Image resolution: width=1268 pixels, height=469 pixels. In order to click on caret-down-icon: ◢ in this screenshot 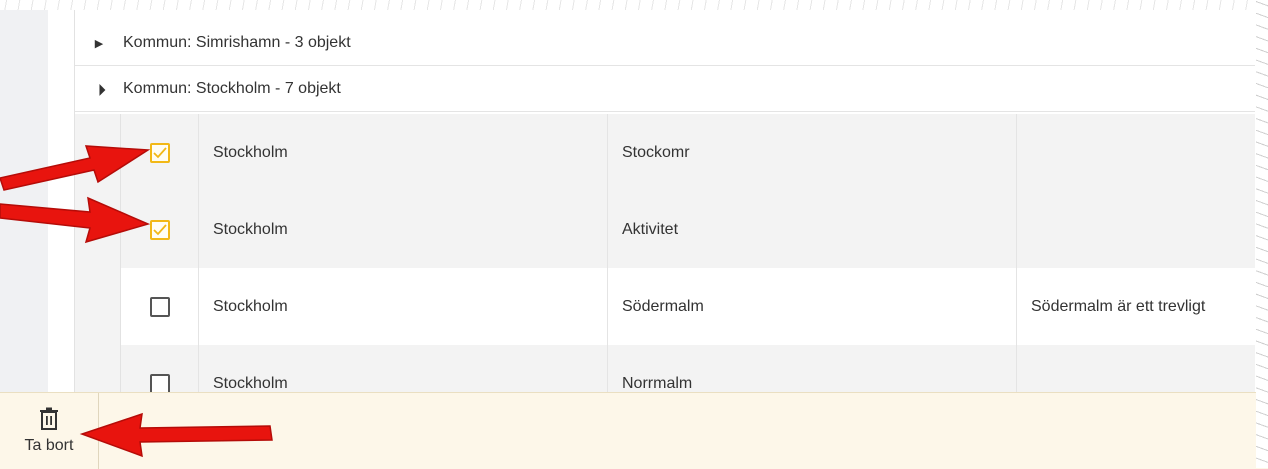, I will do `click(98, 88)`.